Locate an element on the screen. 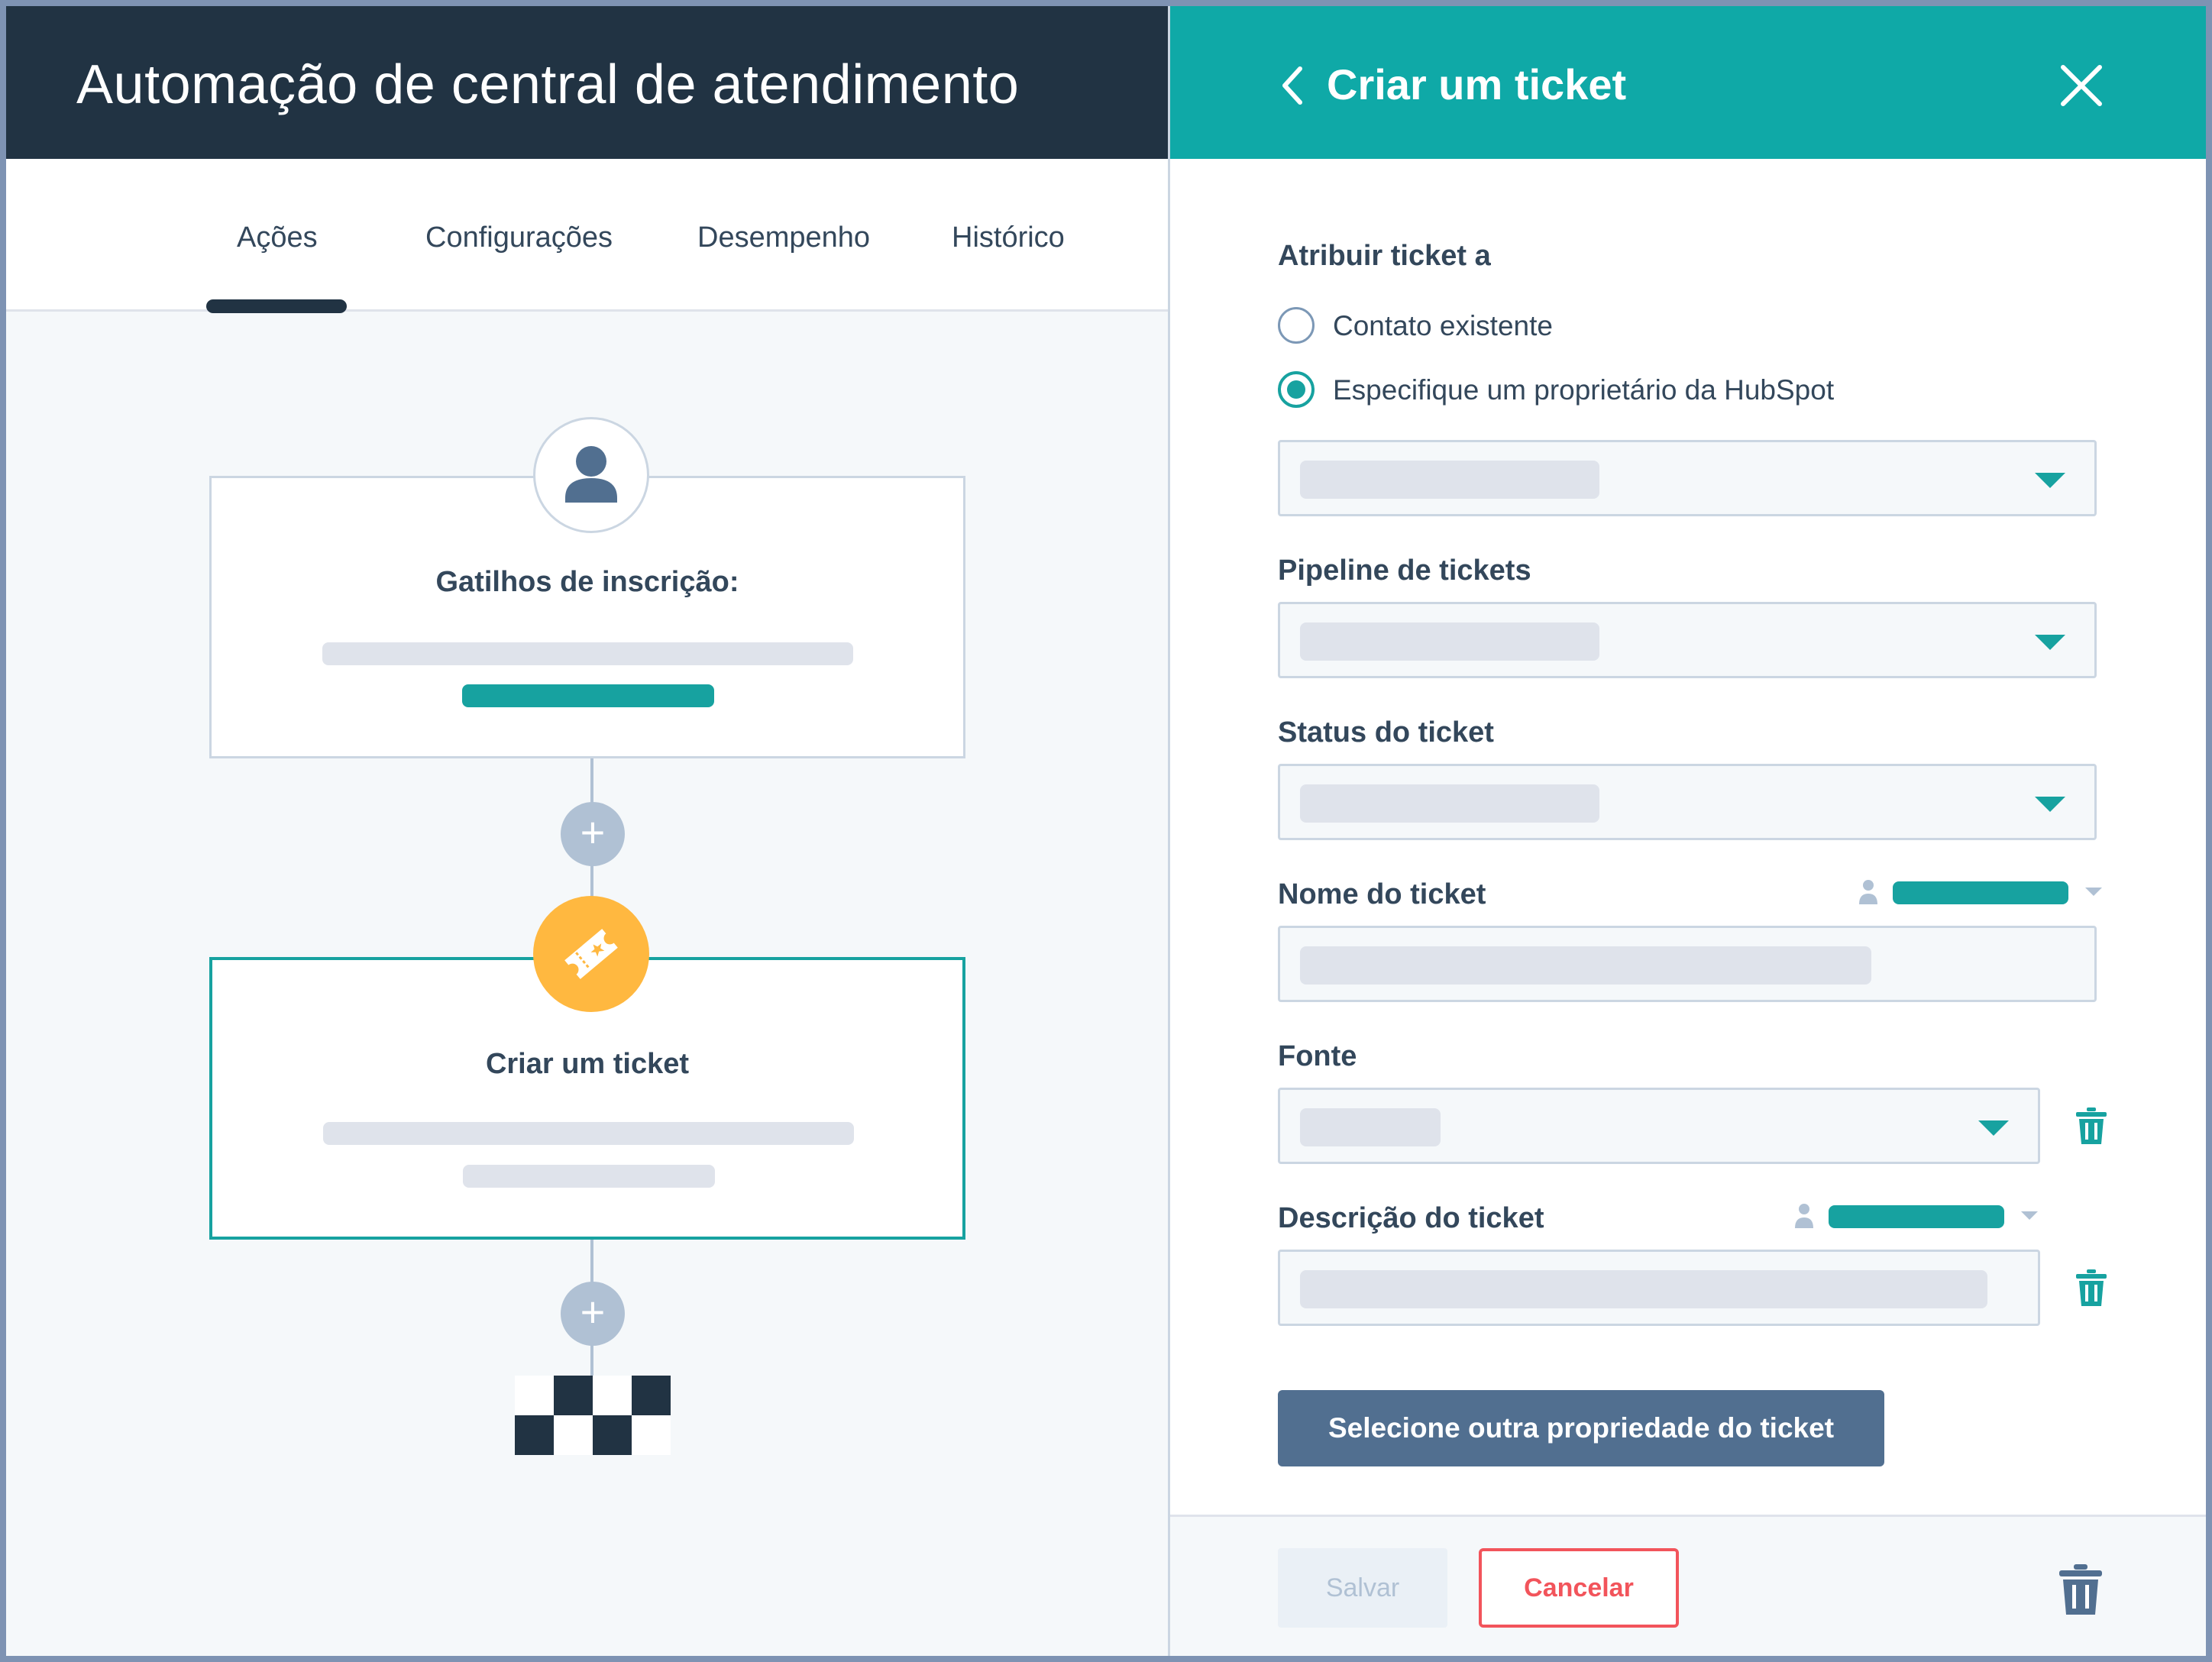  save-button: Salvar is located at coordinates (1362, 1588).